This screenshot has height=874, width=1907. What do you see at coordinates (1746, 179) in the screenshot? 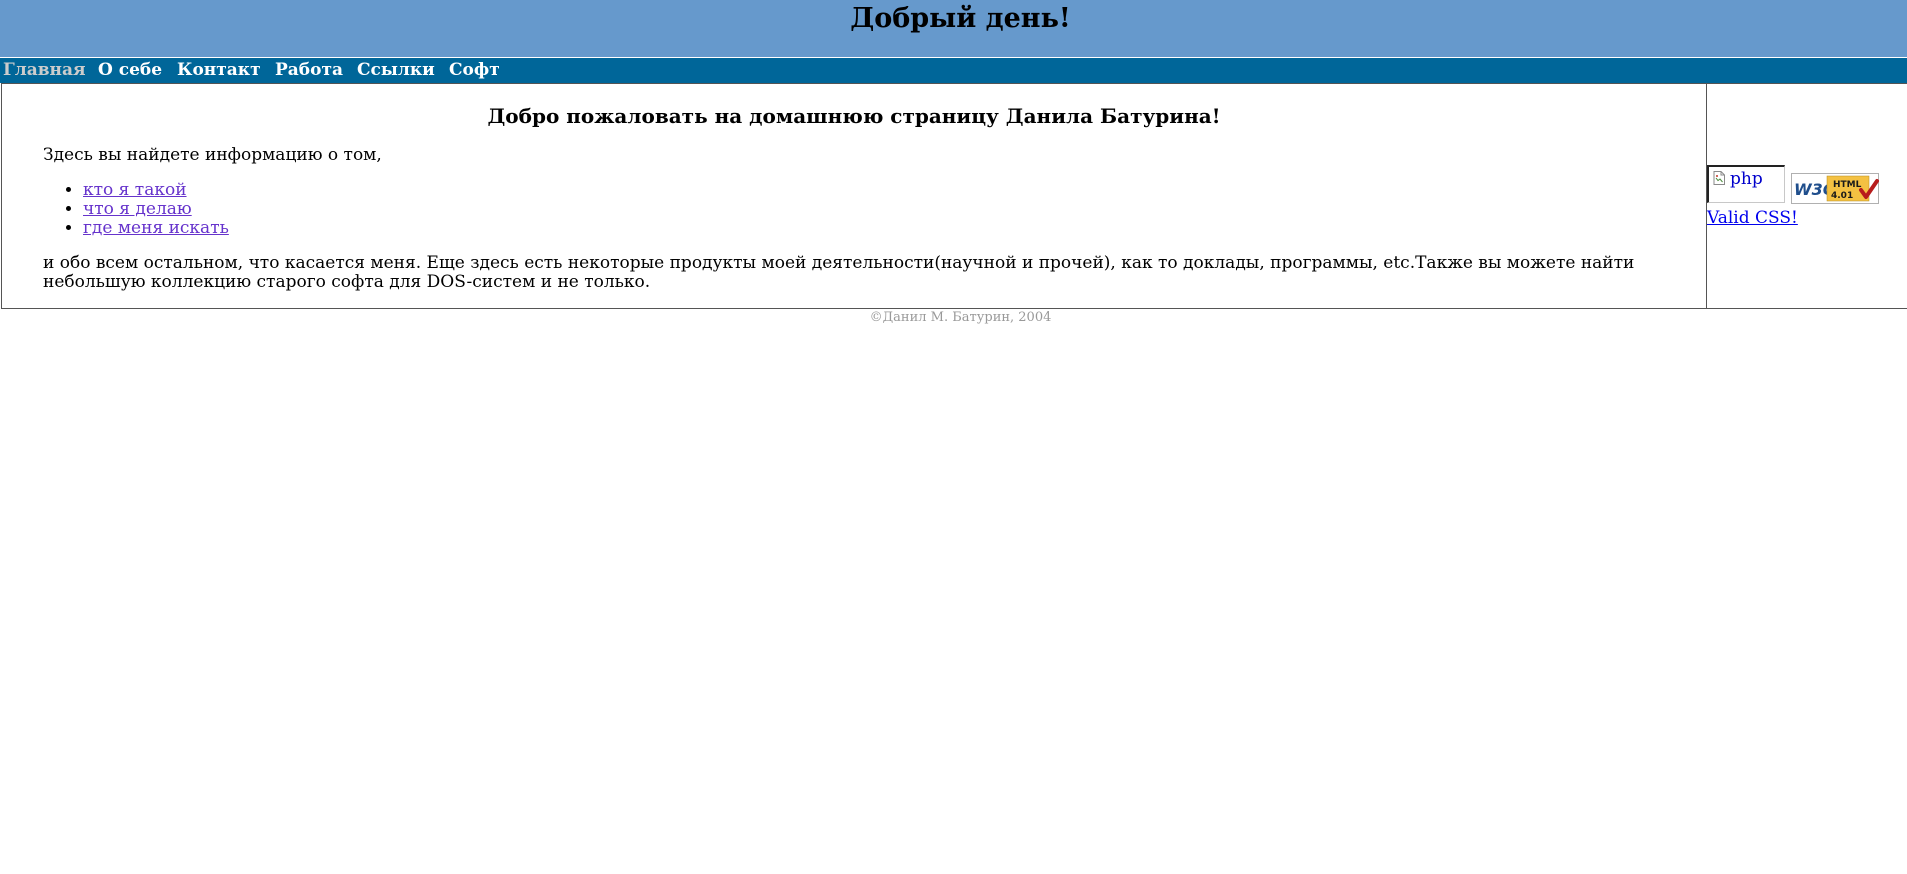
I see `php-badge-alt-text: php` at bounding box center [1746, 179].